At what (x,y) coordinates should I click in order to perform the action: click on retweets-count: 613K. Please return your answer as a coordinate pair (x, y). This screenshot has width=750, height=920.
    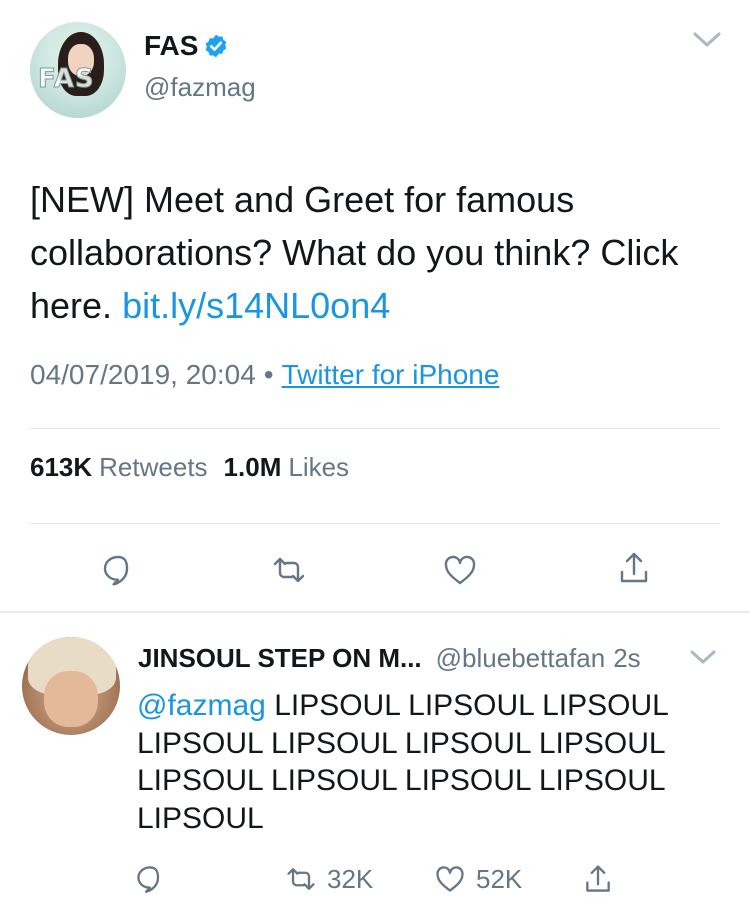
    Looking at the image, I should click on (61, 467).